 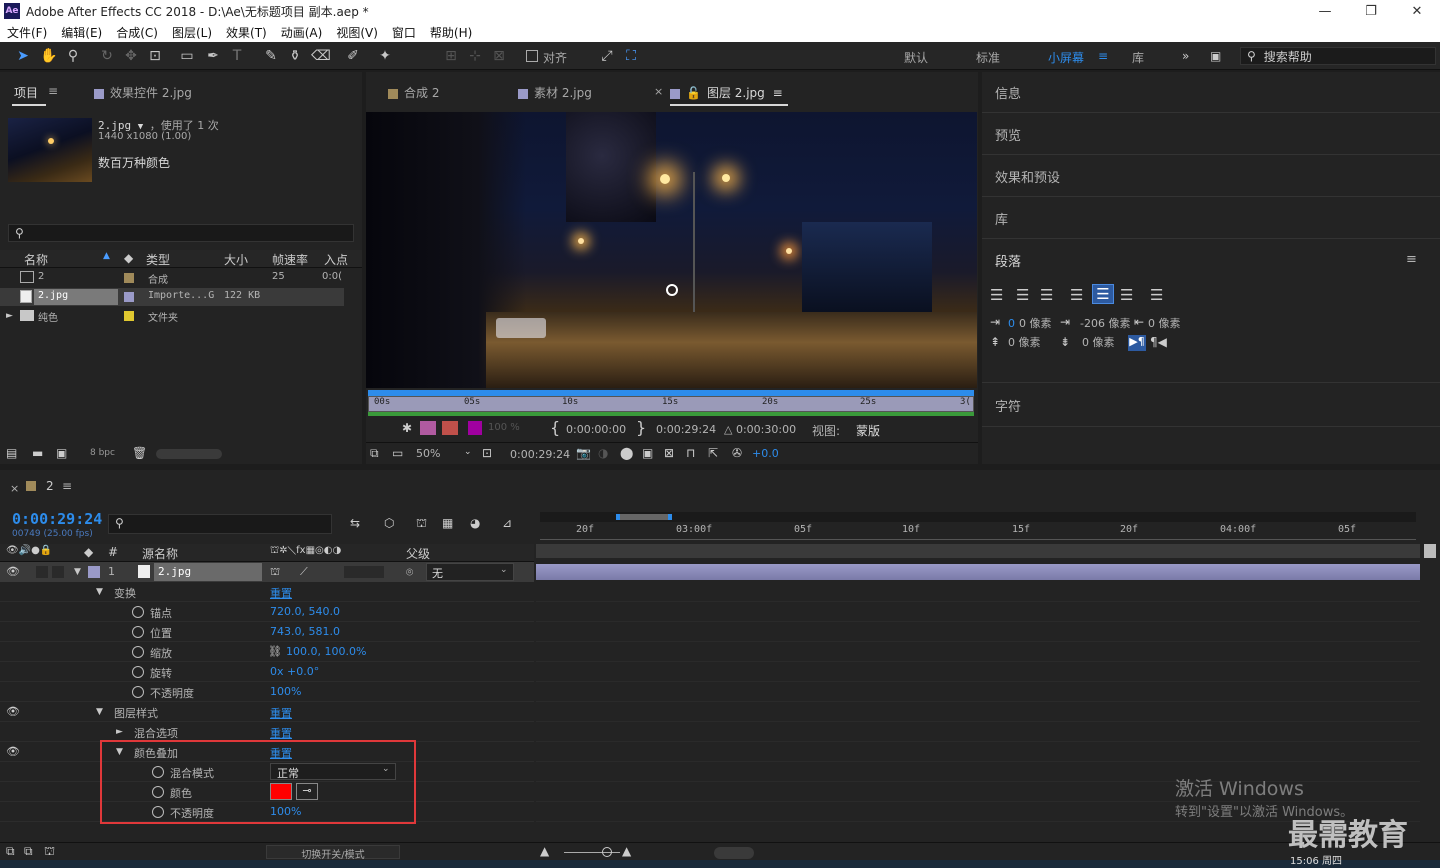 What do you see at coordinates (404, 32) in the screenshot?
I see `menu-window: 窗口` at bounding box center [404, 32].